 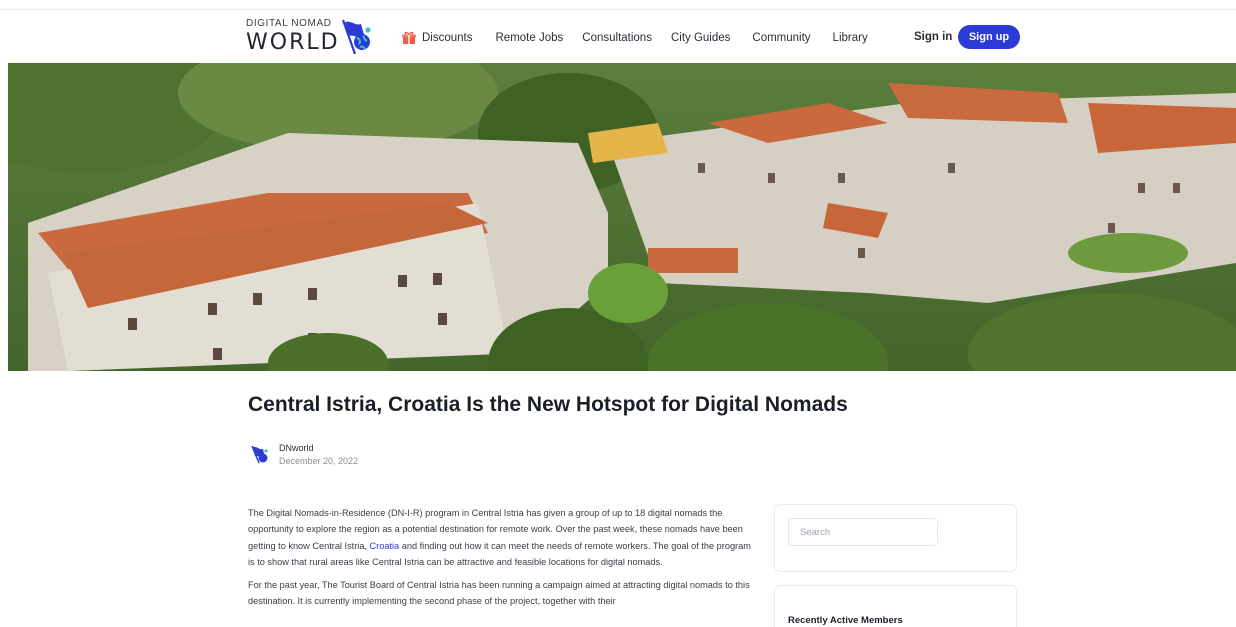 What do you see at coordinates (319, 461) in the screenshot?
I see `publish-date: December 20, 2022` at bounding box center [319, 461].